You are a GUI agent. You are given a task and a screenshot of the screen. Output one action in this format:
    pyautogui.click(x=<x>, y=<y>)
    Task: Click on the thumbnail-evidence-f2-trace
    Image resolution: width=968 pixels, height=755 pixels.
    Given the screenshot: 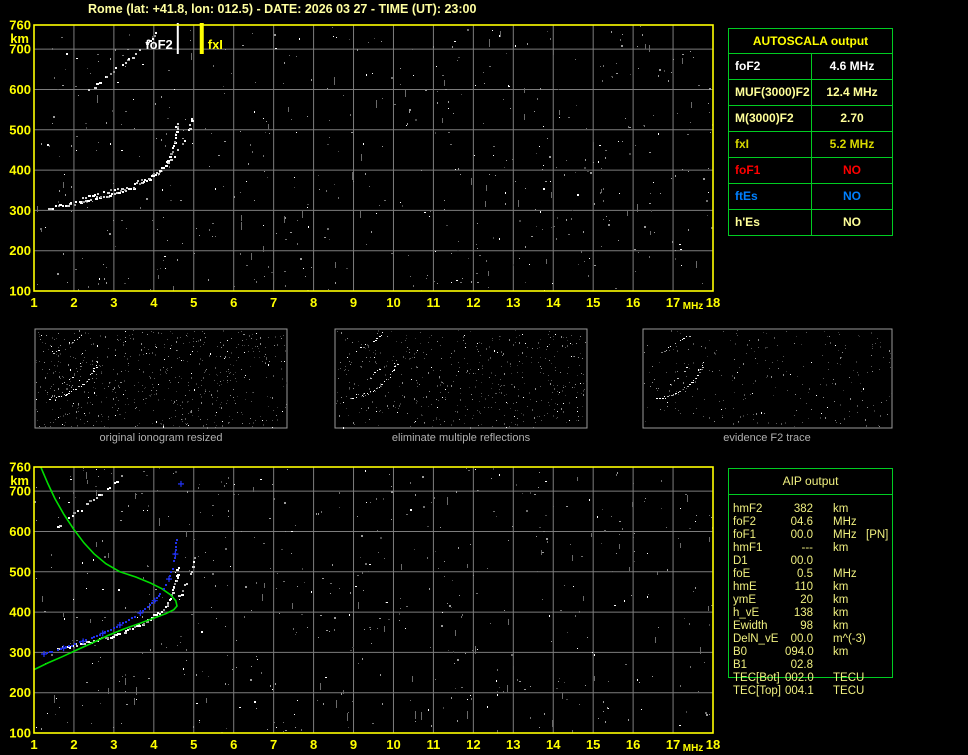 What is the action you would take?
    pyautogui.click(x=767, y=378)
    